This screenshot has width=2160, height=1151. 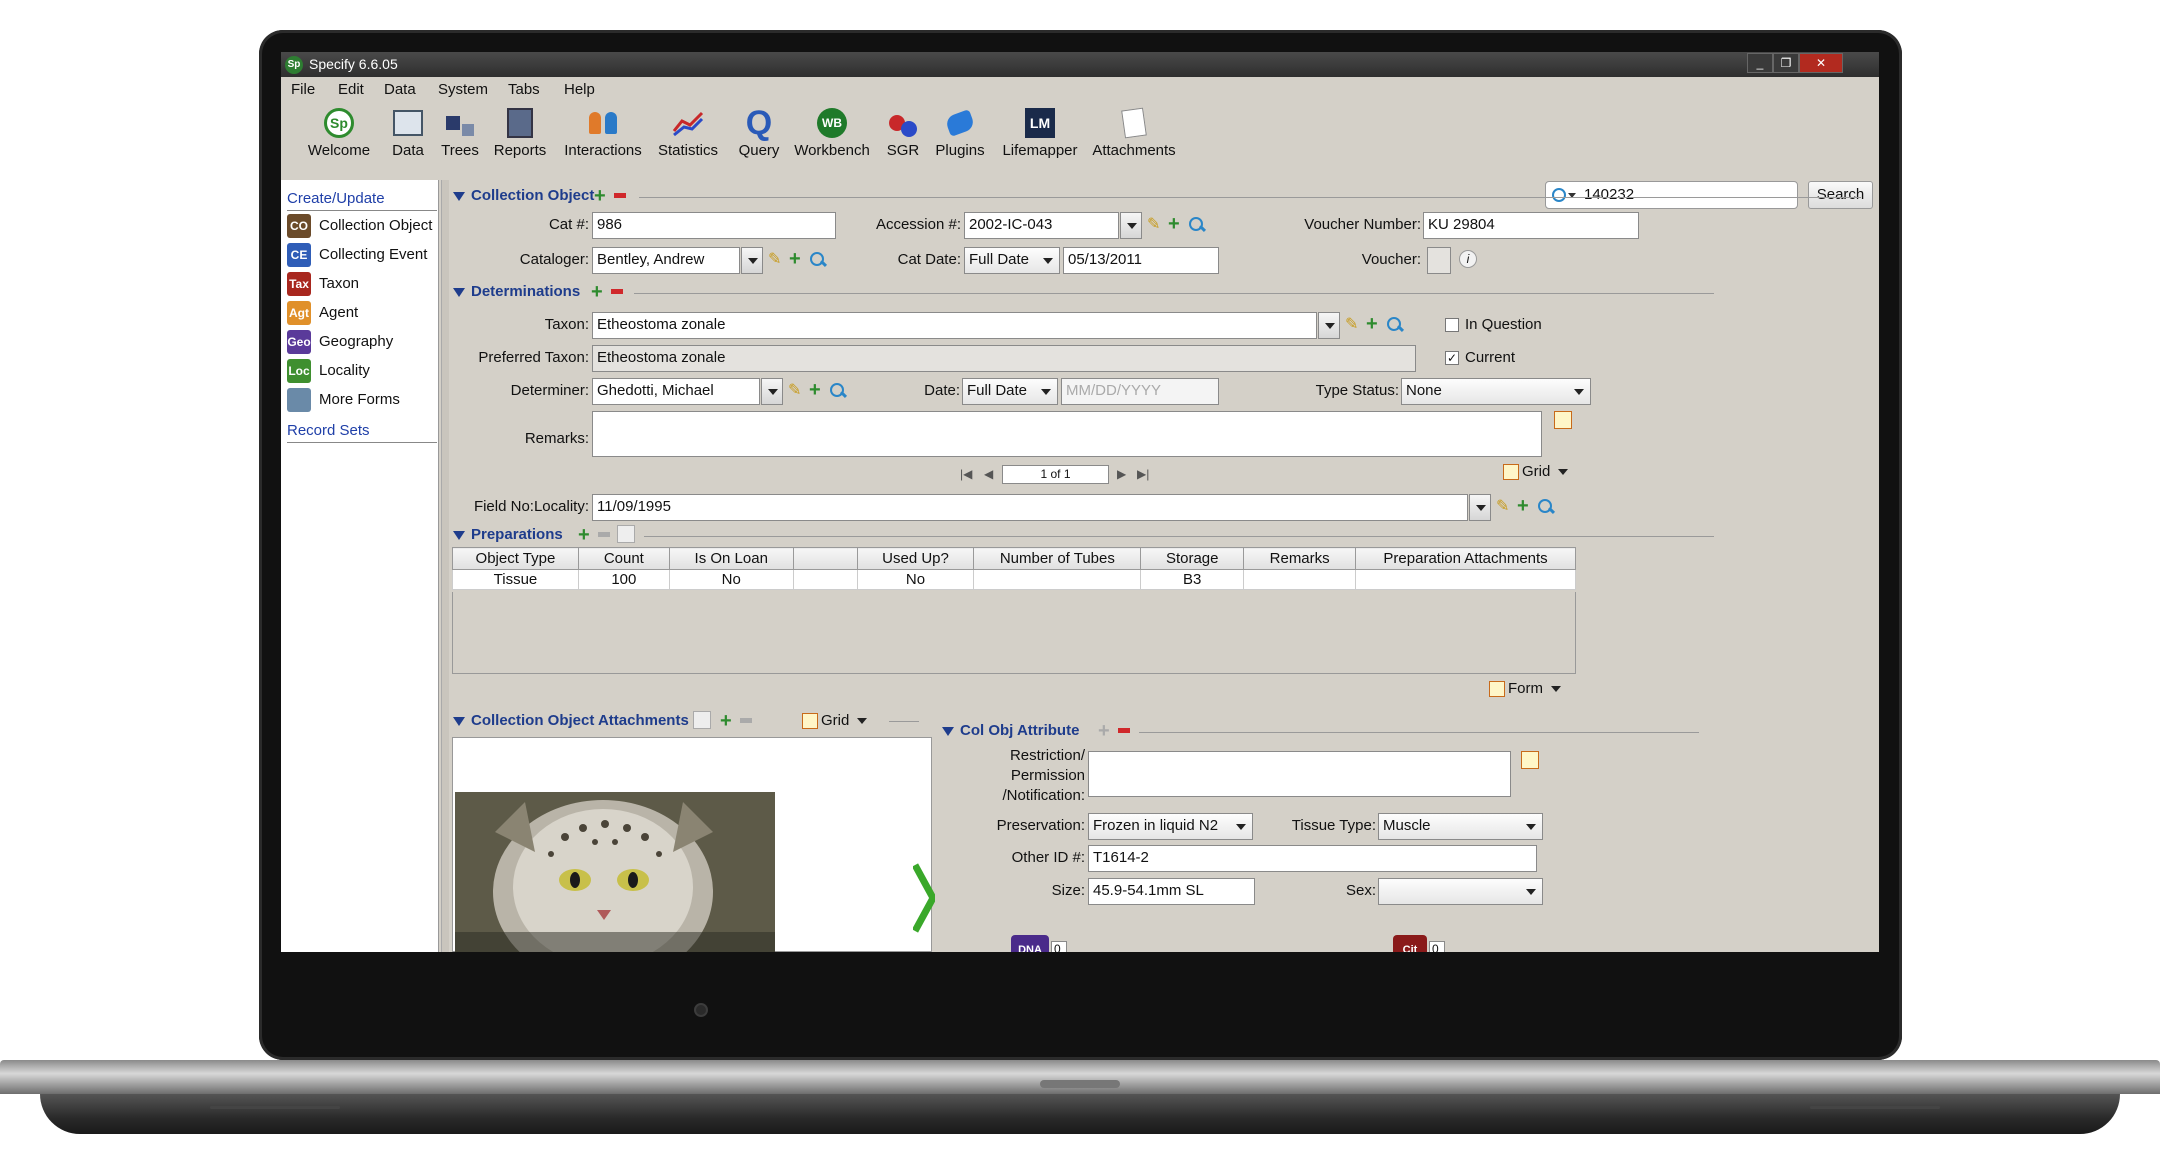 I want to click on toolbar-sgr: SGR, so click(x=903, y=133).